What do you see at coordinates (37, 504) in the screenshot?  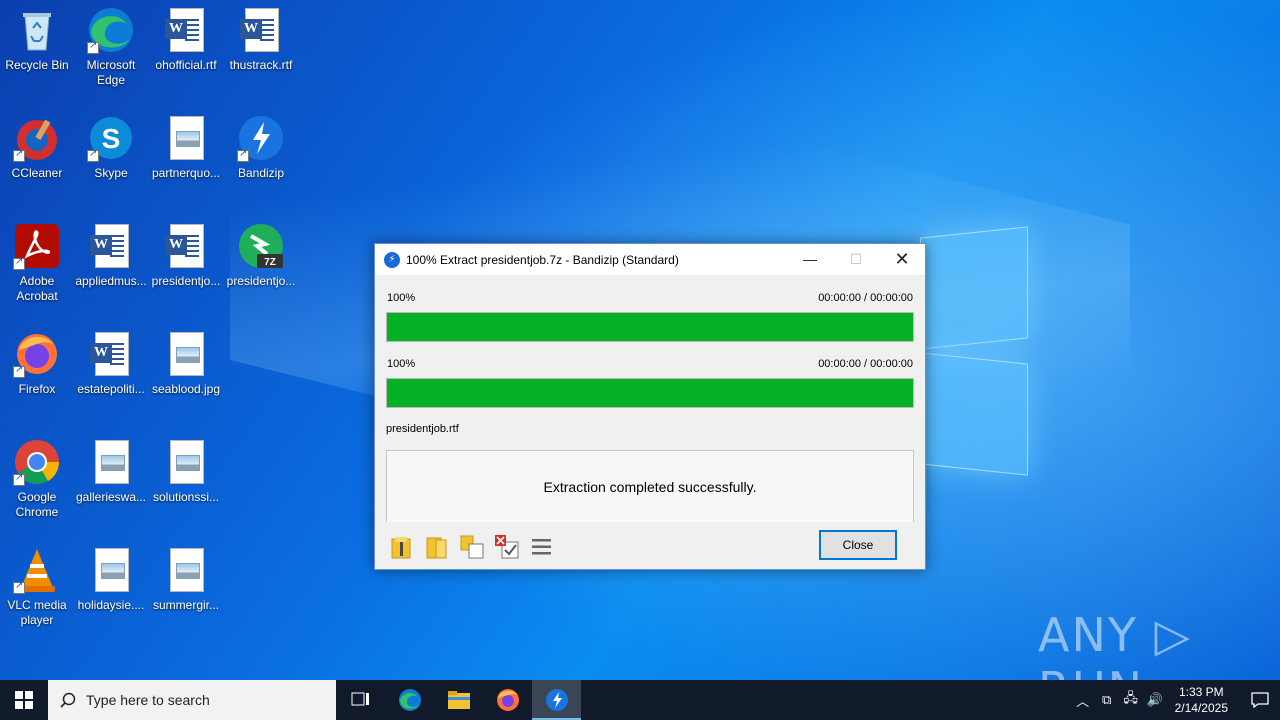 I see `desktop-icon-label: Google Chrome` at bounding box center [37, 504].